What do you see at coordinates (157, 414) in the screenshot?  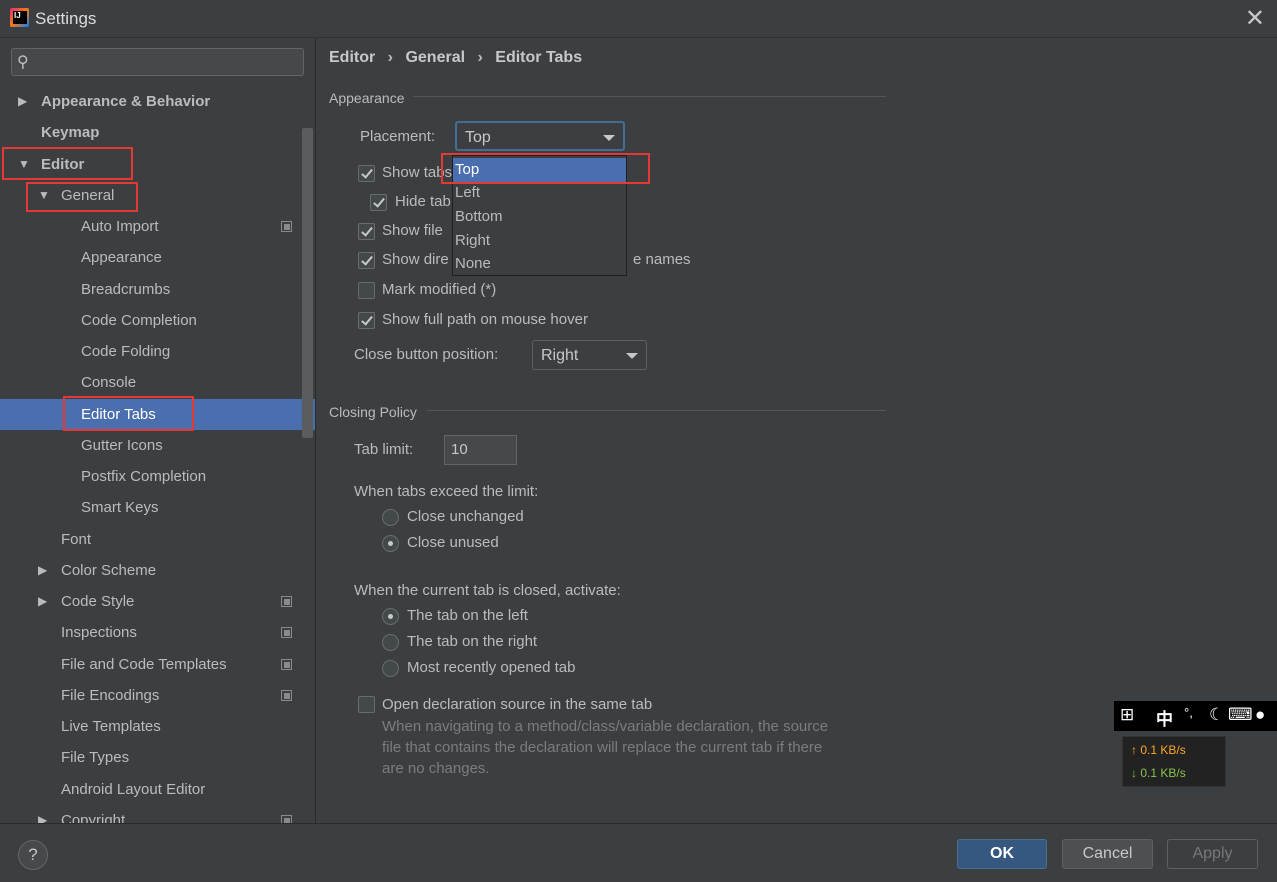 I see `sidebar-item-editor-tabs: Editor Tabs` at bounding box center [157, 414].